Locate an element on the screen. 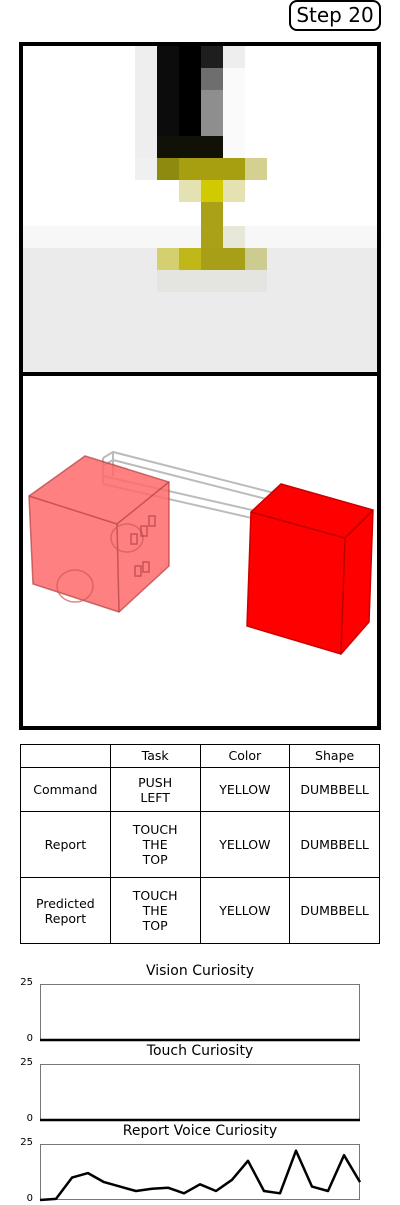 The image size is (400, 1205). solid-cube is located at coordinates (310, 569).